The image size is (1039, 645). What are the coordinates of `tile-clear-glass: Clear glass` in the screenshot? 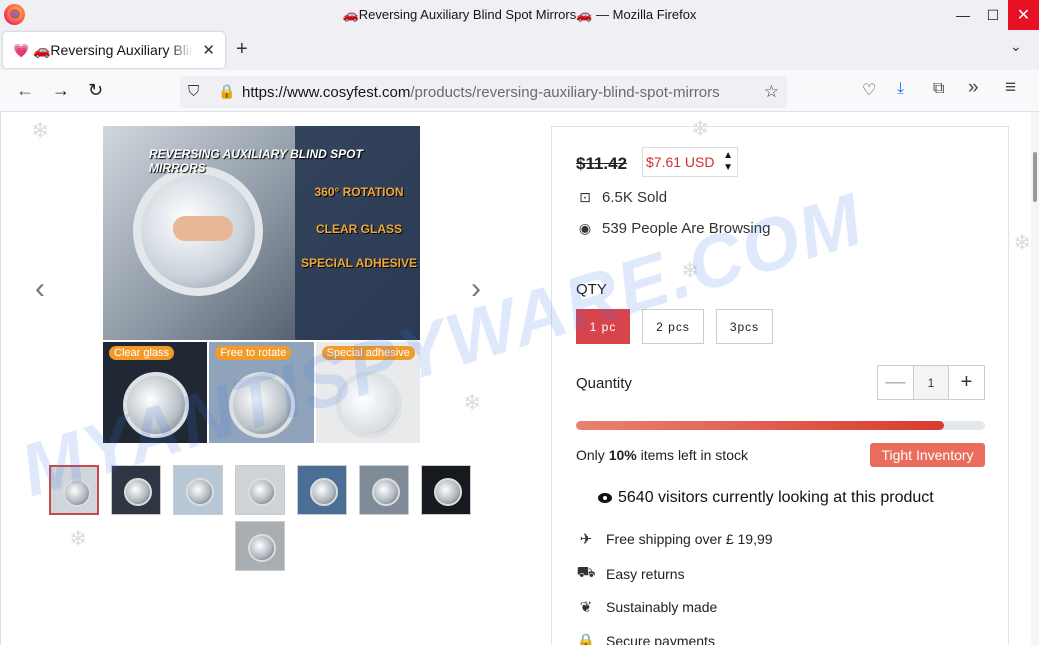 It's located at (155, 392).